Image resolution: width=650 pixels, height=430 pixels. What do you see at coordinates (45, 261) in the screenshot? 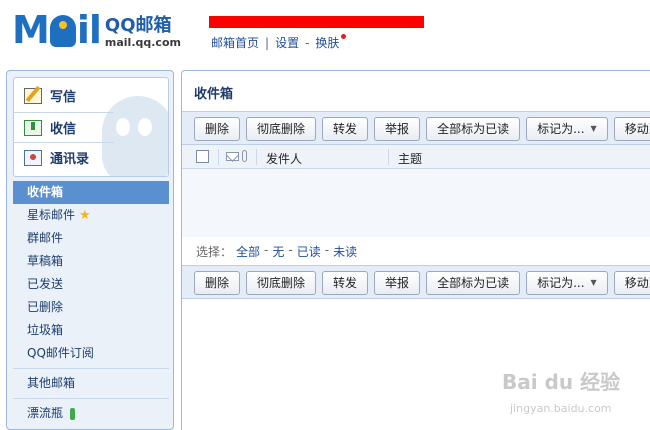
I see `folder-label: 草稿箱` at bounding box center [45, 261].